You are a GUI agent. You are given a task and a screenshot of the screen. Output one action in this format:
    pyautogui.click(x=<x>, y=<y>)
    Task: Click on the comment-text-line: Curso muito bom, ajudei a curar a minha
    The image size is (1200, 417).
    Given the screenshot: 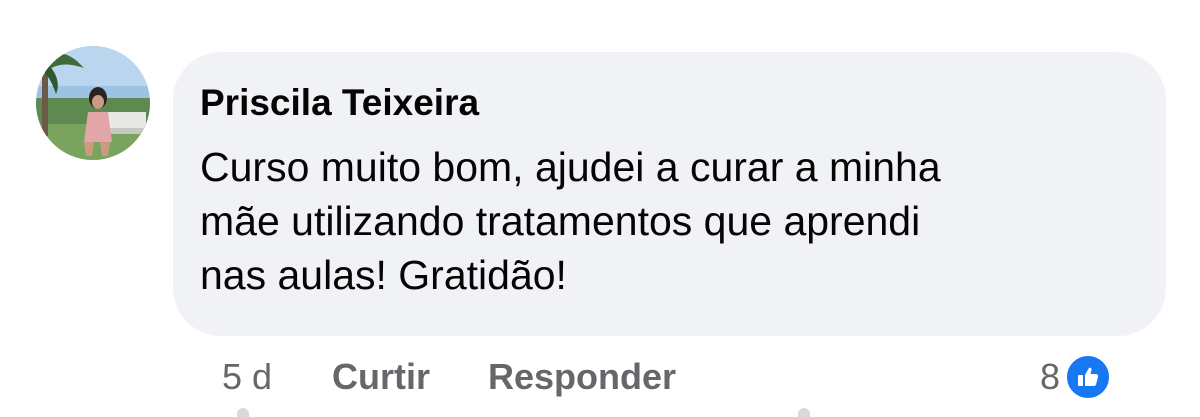 What is the action you would take?
    pyautogui.click(x=570, y=167)
    